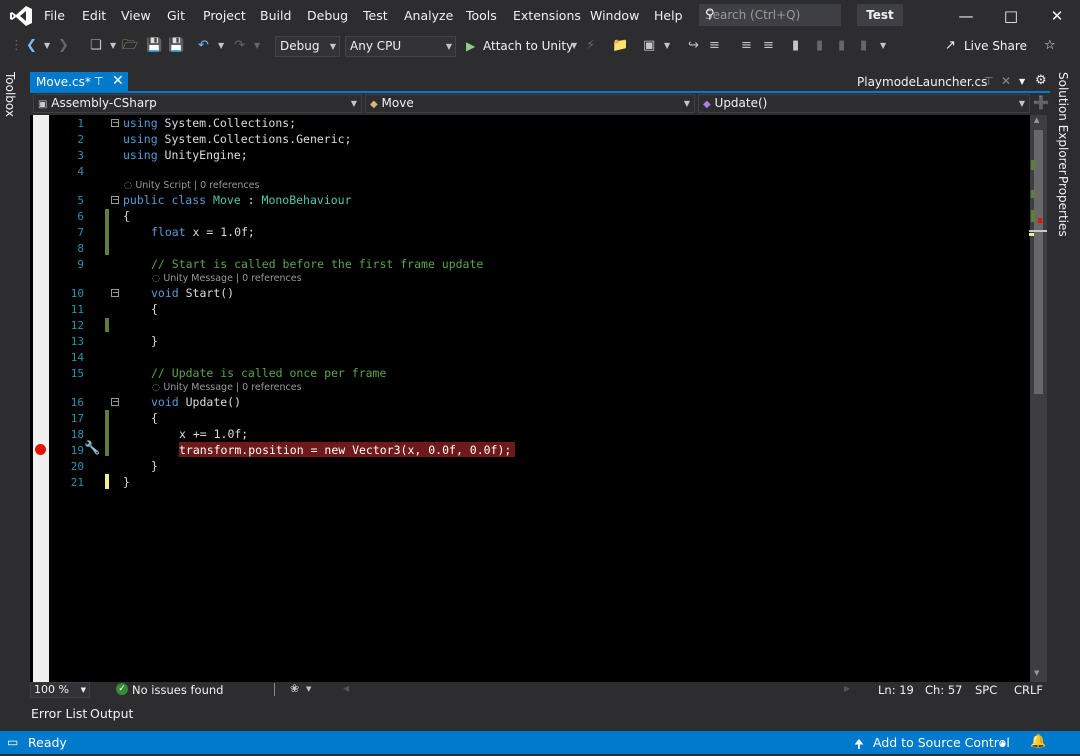  Describe the element at coordinates (79, 82) in the screenshot. I see `tab-move-cs: Move.cs* ⊤ ✕` at that location.